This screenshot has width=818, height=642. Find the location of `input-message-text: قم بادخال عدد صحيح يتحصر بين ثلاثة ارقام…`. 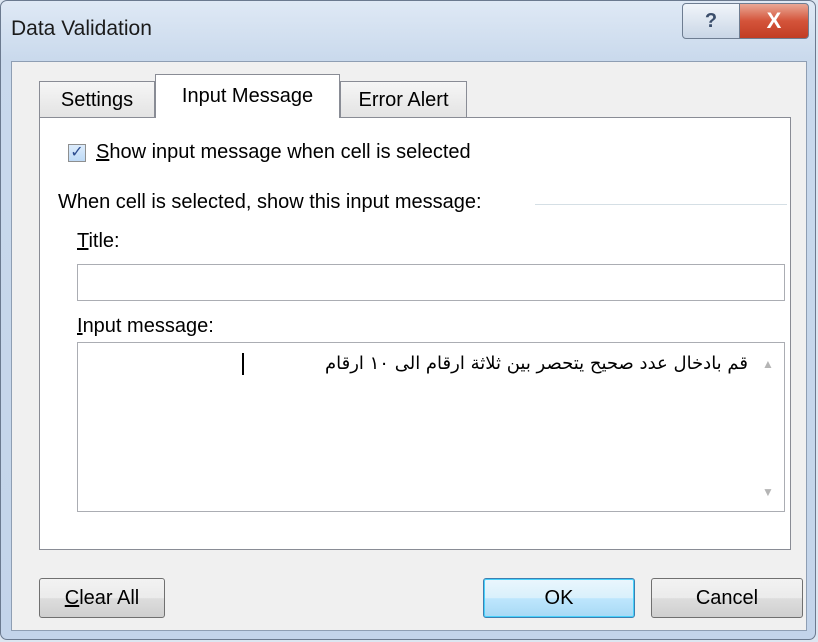

input-message-text: قم بادخال عدد صحيح يتحصر بين ثلاثة ارقام… is located at coordinates (536, 363).